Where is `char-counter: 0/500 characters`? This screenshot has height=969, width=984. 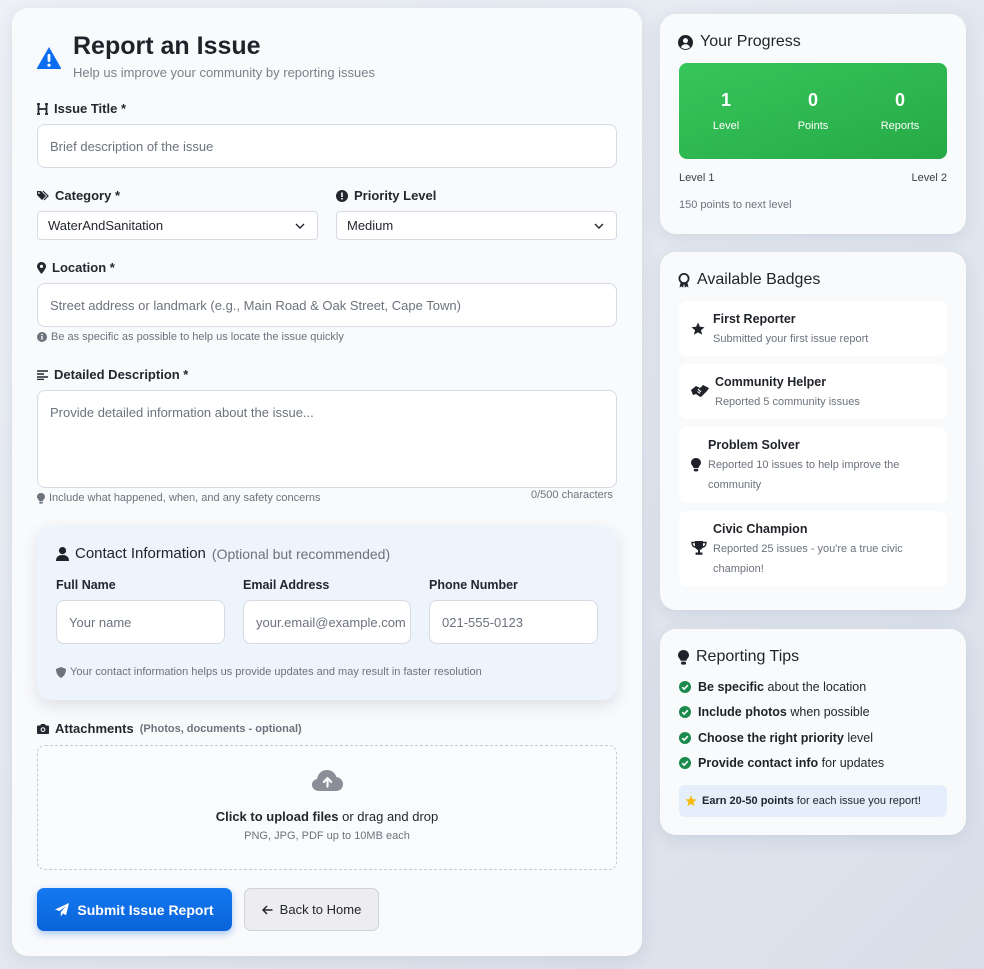 char-counter: 0/500 characters is located at coordinates (572, 495).